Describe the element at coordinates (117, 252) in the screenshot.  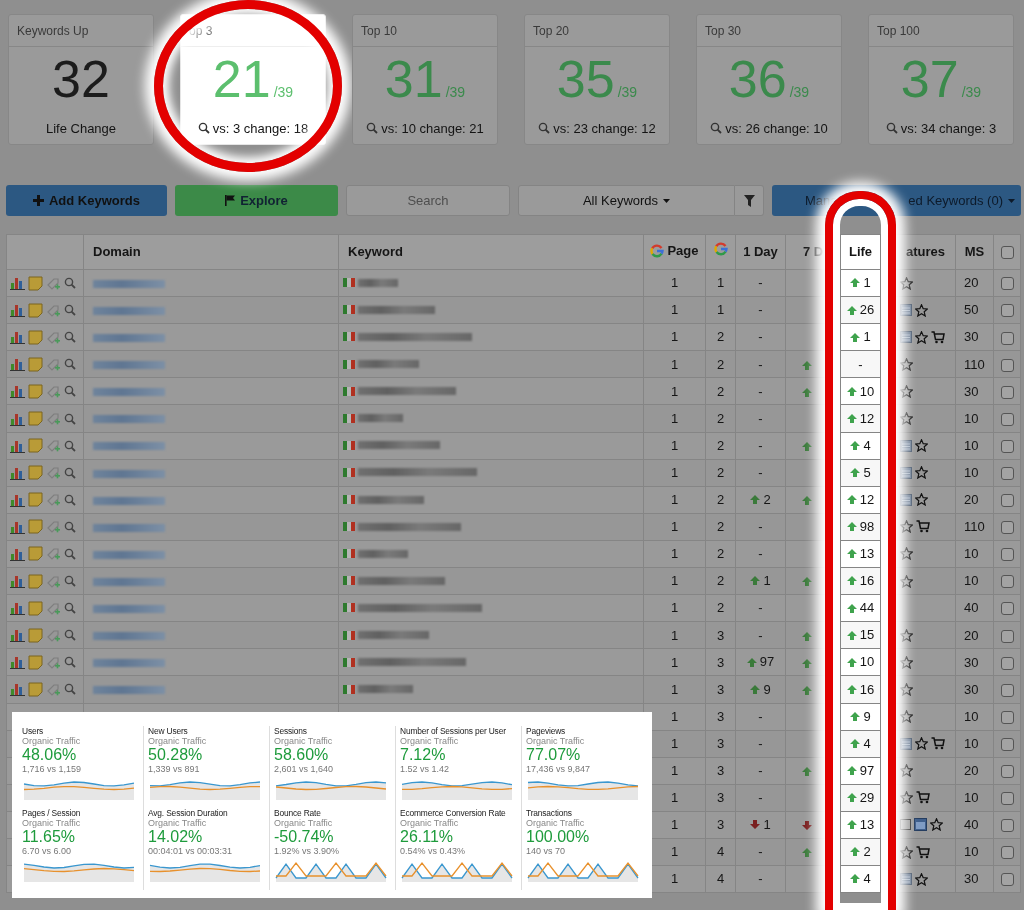
I see `column-header: Domain` at that location.